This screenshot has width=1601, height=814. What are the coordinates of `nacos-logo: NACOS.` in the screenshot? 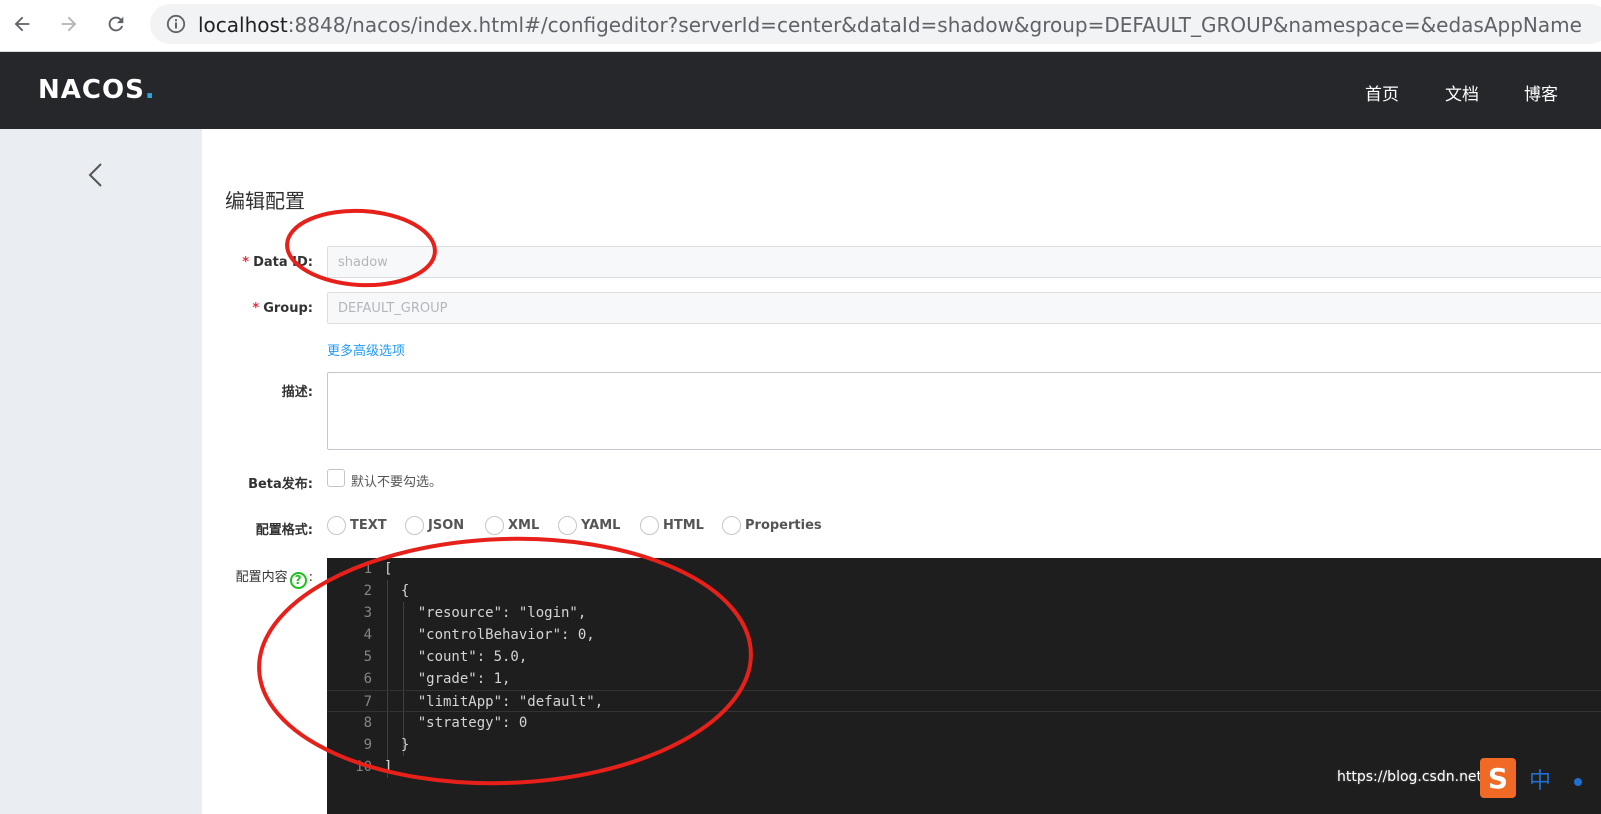 It's located at (97, 90).